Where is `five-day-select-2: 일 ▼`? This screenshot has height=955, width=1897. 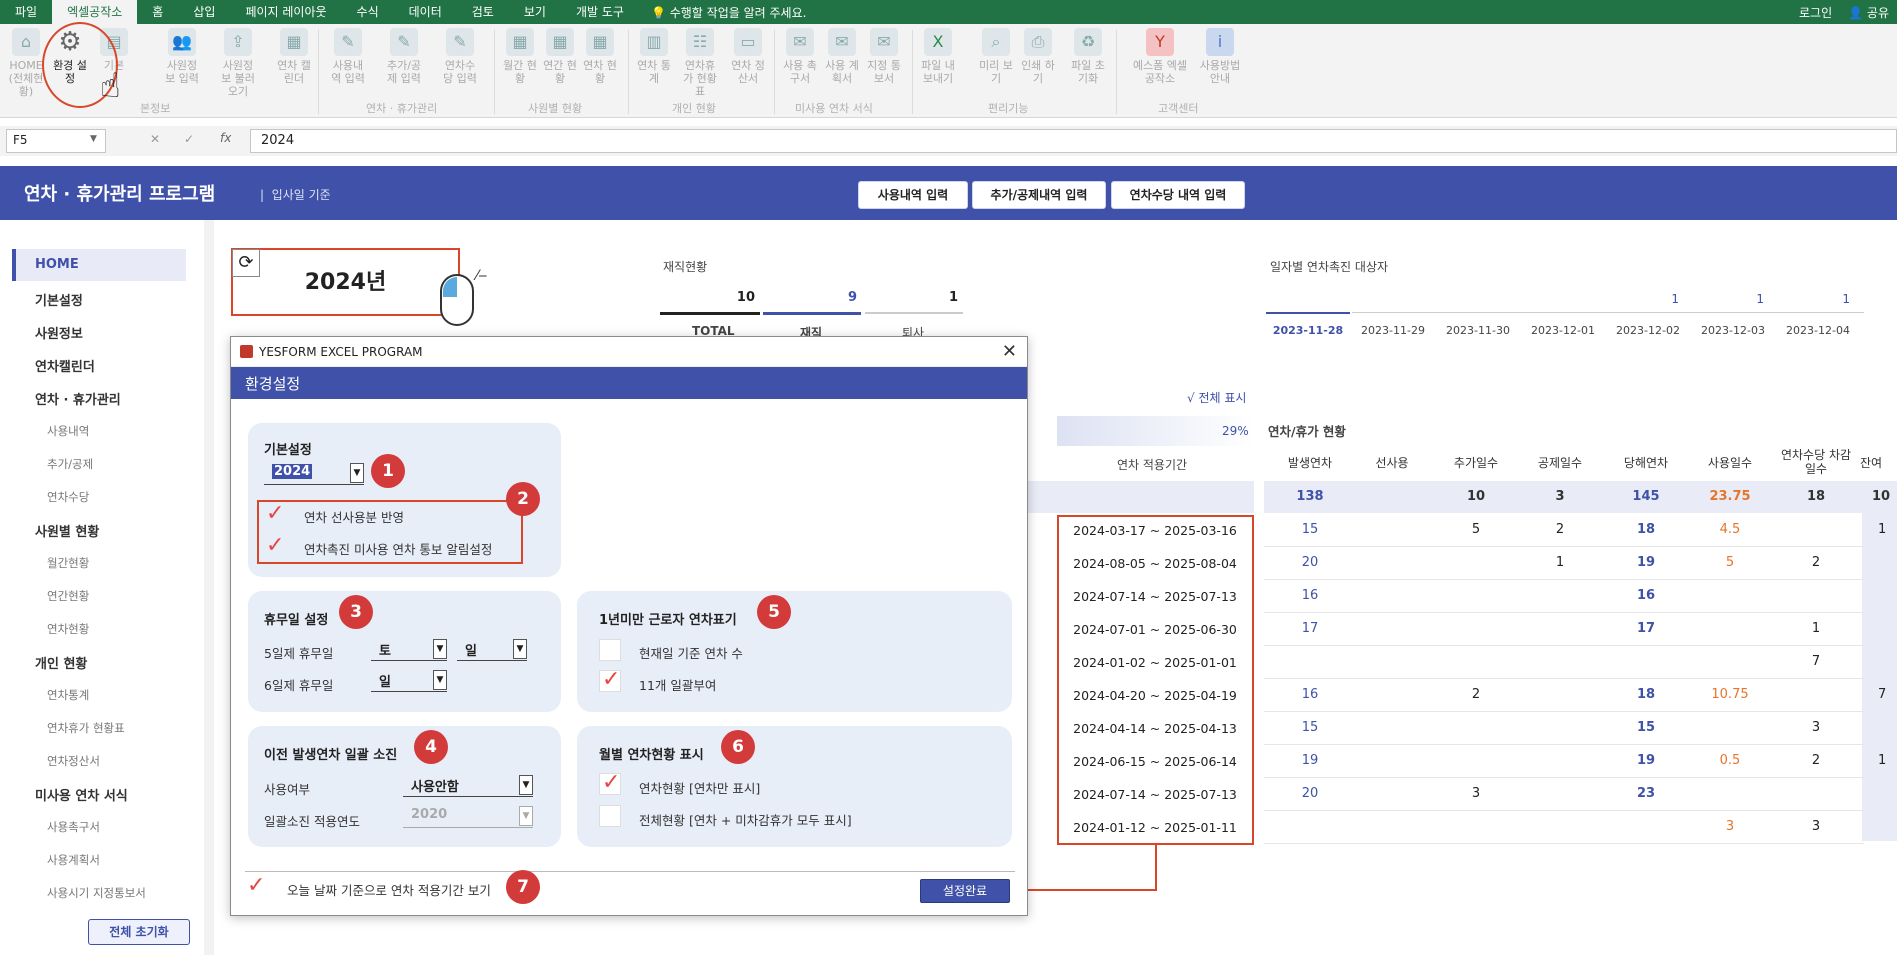 five-day-select-2: 일 ▼ is located at coordinates (492, 649).